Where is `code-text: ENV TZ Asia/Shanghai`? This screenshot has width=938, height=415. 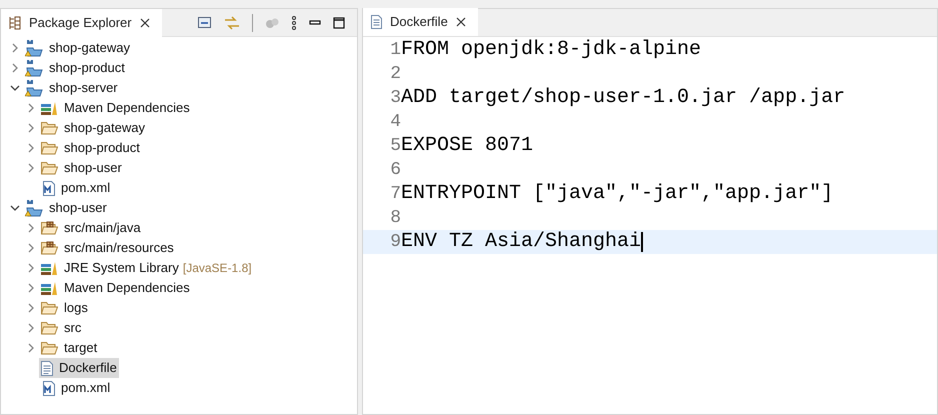
code-text: ENV TZ Asia/Shanghai is located at coordinates (521, 242).